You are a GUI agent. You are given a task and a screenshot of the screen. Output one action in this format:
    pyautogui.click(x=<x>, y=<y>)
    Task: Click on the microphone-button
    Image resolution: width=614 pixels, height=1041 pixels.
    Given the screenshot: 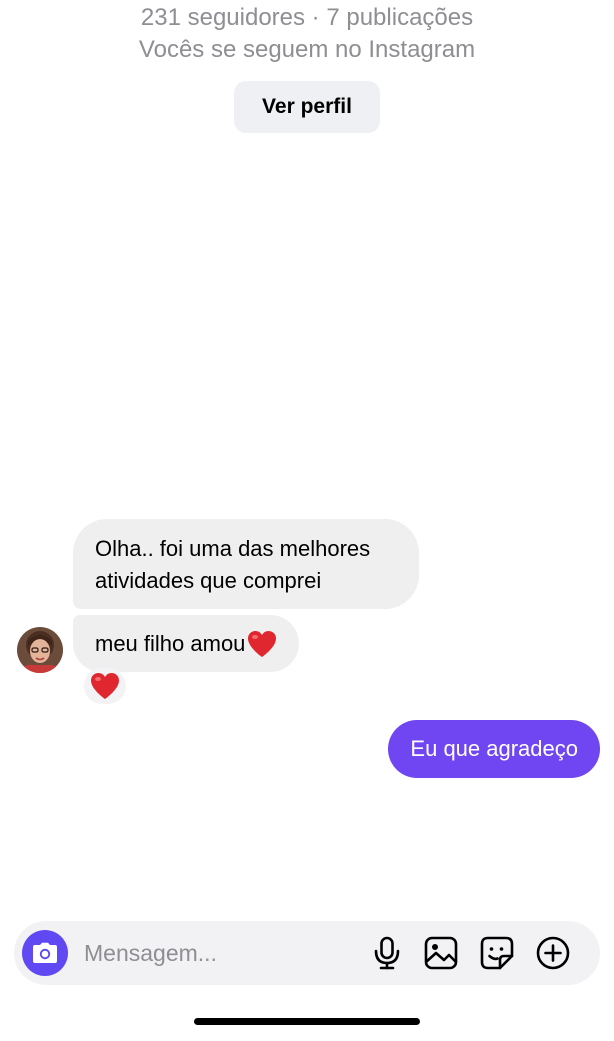 What is the action you would take?
    pyautogui.click(x=387, y=953)
    